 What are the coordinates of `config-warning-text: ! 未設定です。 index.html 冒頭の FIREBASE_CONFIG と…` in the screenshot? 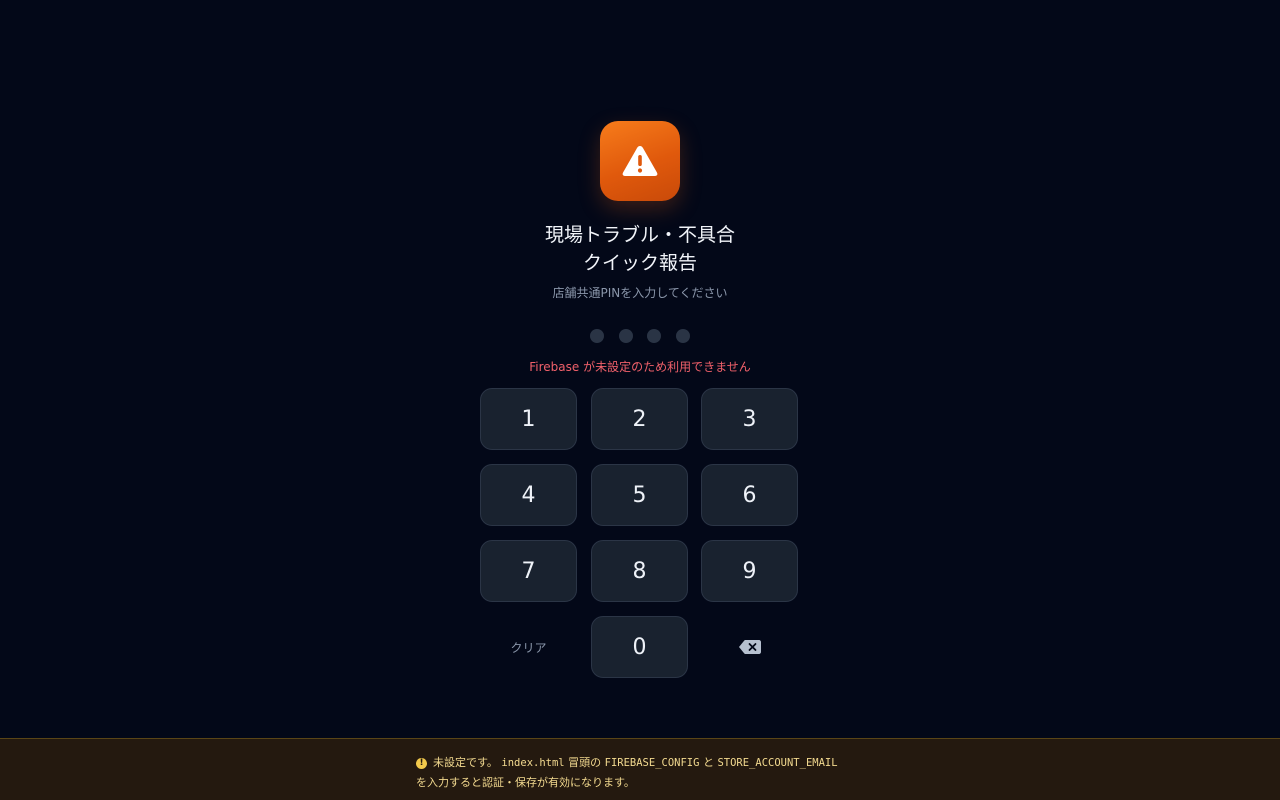 It's located at (651, 772).